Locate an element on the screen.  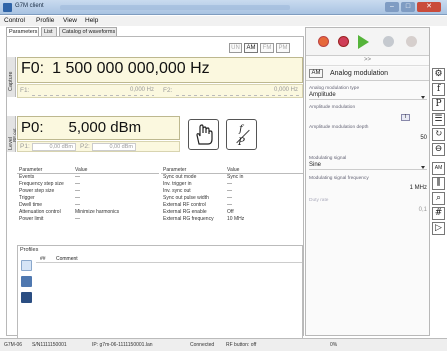
p0-icon: P is located at coordinates (241, 142).